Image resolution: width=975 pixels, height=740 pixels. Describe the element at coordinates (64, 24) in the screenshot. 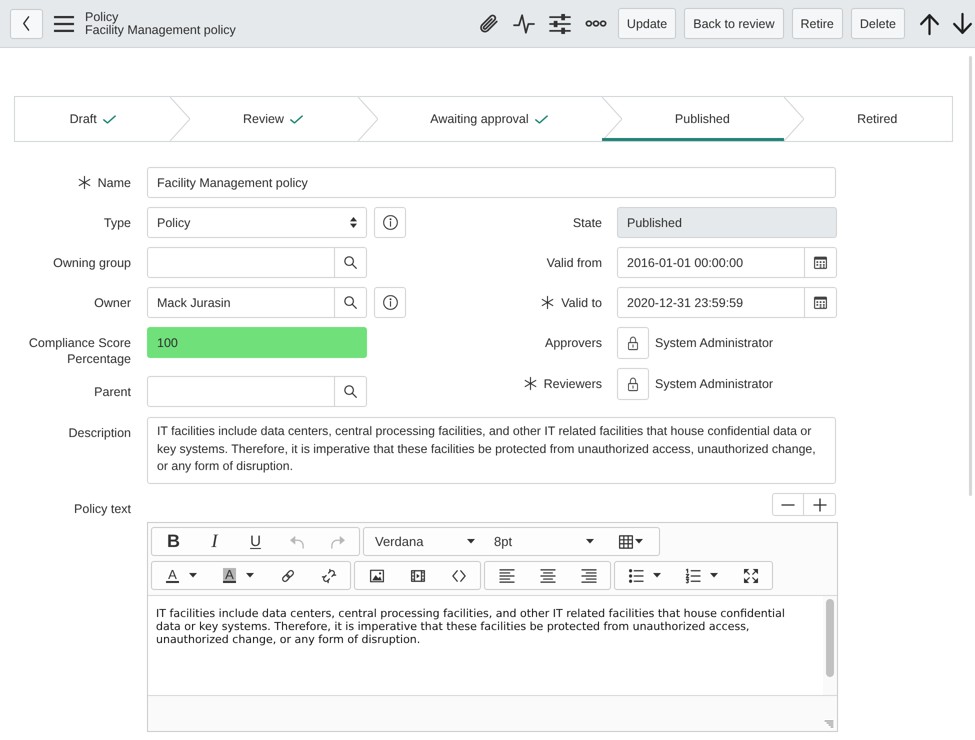

I see `menu-icon` at that location.